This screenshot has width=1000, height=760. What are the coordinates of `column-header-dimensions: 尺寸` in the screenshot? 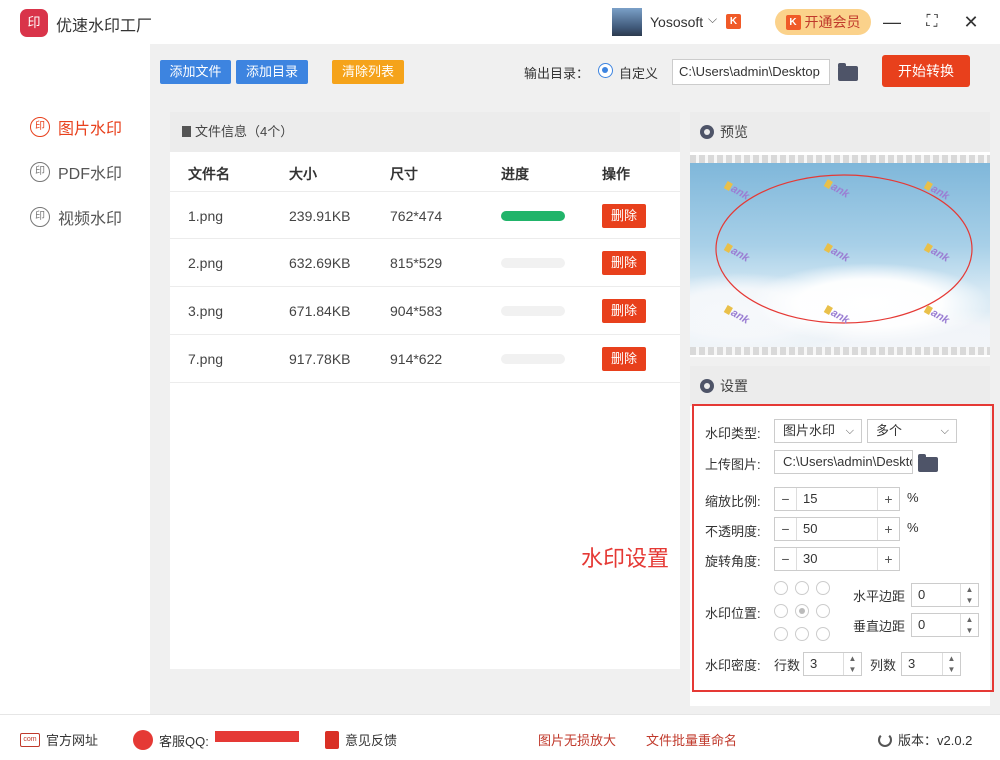 It's located at (404, 174).